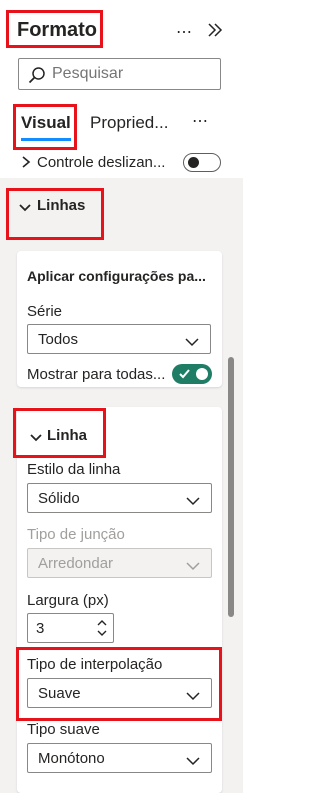 This screenshot has width=320, height=793. What do you see at coordinates (58, 339) in the screenshot?
I see `series-value: Todos` at bounding box center [58, 339].